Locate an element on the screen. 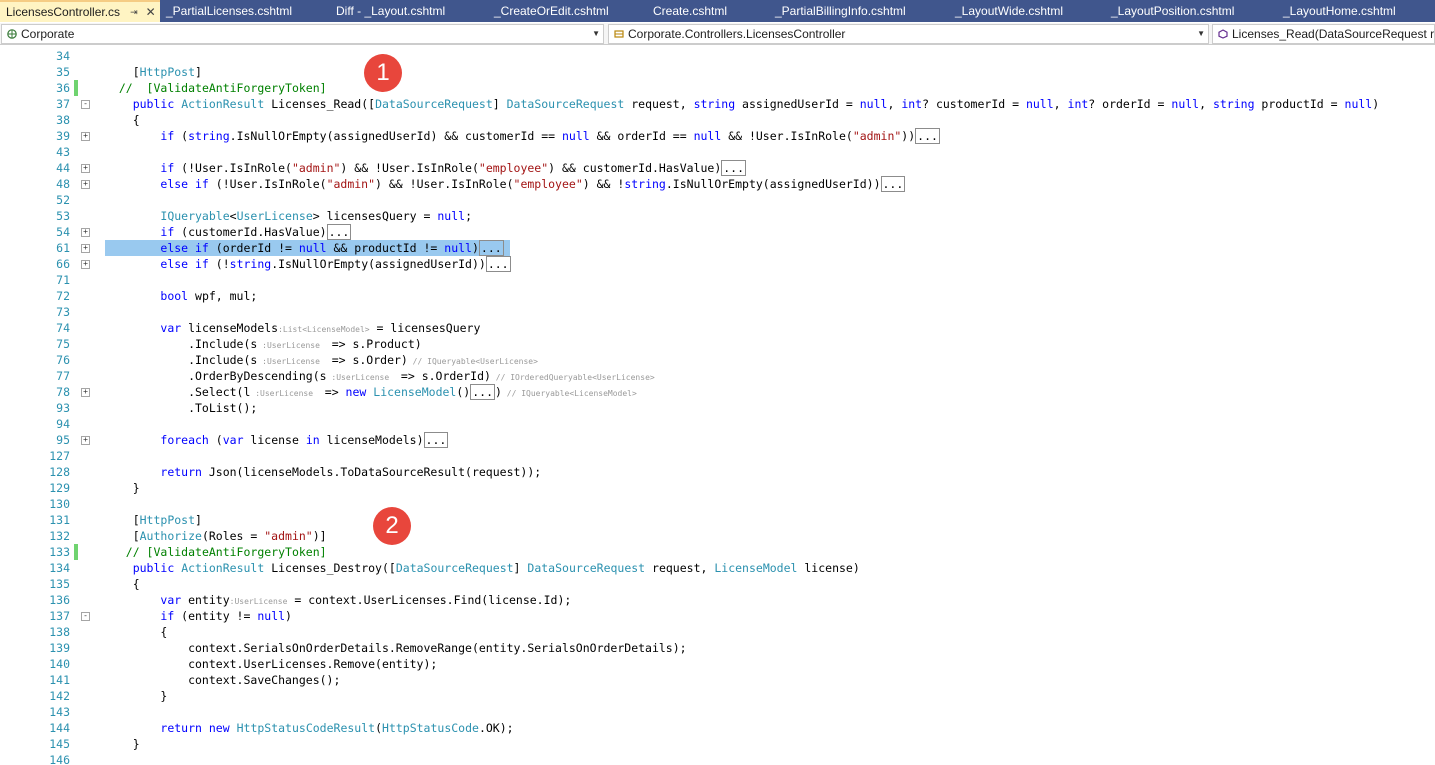  code-line: 38 { is located at coordinates (717, 120).